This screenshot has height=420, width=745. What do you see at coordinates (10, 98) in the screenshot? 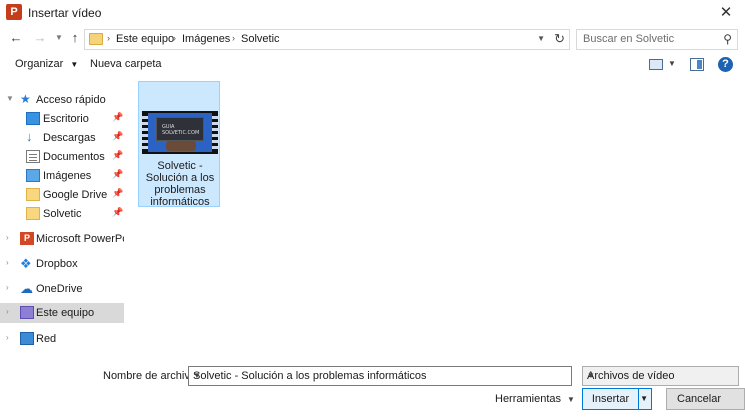
I see `expand-icon: ▼` at bounding box center [10, 98].